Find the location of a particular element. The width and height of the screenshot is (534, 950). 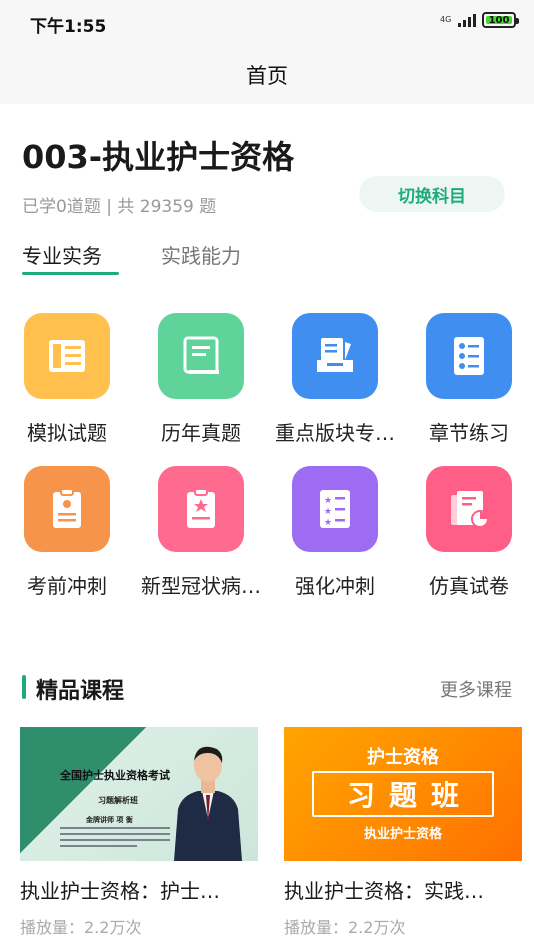

covid-icon is located at coordinates (201, 509).